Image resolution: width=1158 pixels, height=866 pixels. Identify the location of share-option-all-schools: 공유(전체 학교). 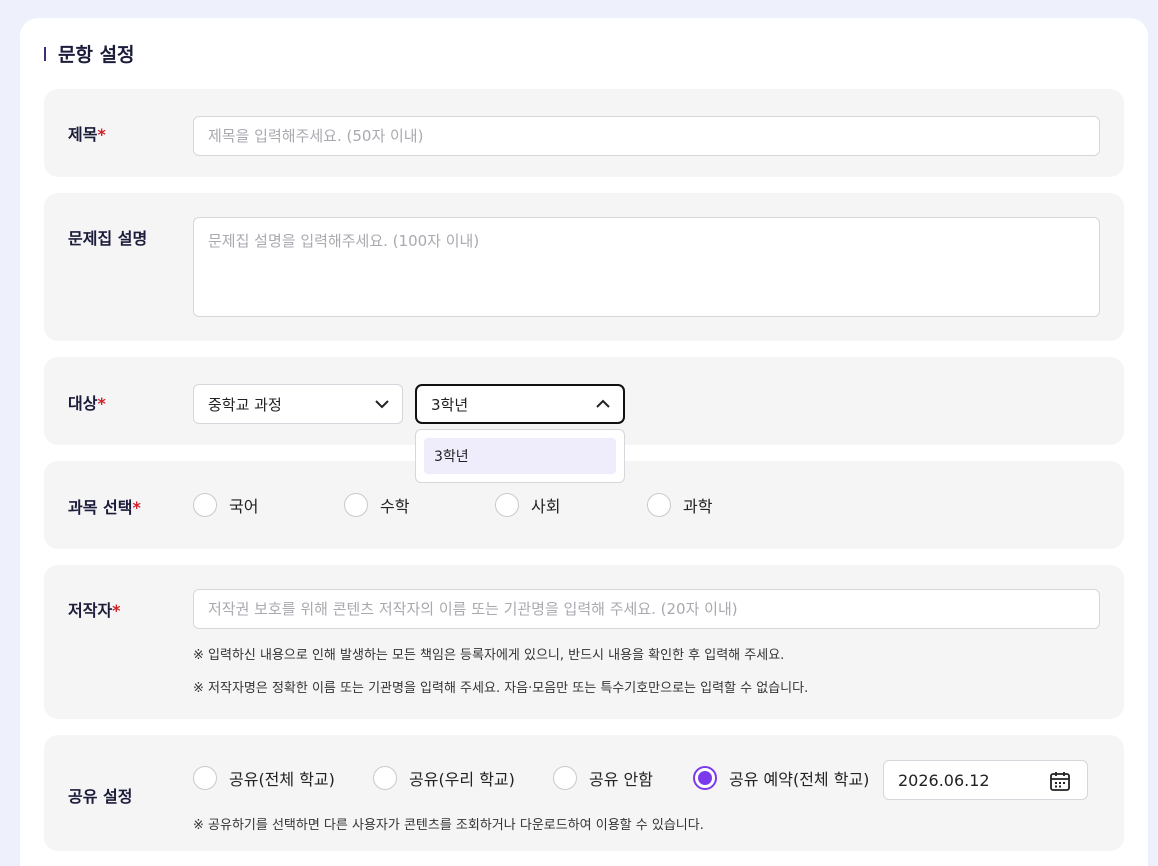
(264, 778).